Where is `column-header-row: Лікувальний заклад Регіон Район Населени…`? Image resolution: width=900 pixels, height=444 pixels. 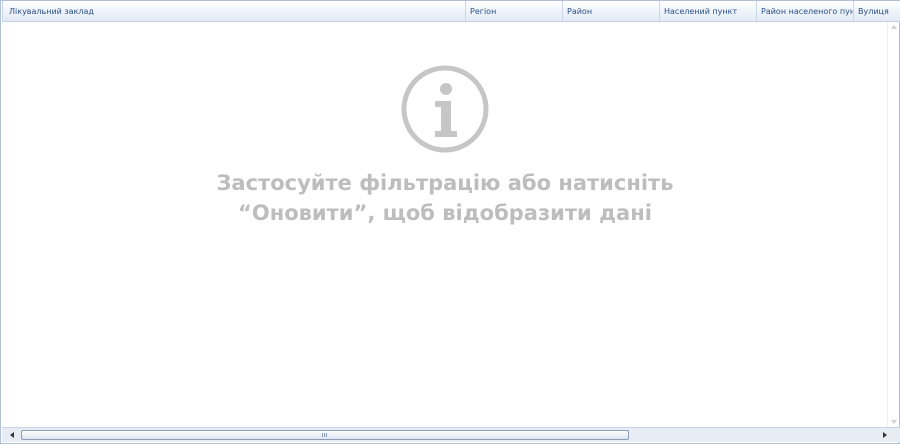
column-header-row: Лікувальний заклад Регіон Район Населени… is located at coordinates (451, 11).